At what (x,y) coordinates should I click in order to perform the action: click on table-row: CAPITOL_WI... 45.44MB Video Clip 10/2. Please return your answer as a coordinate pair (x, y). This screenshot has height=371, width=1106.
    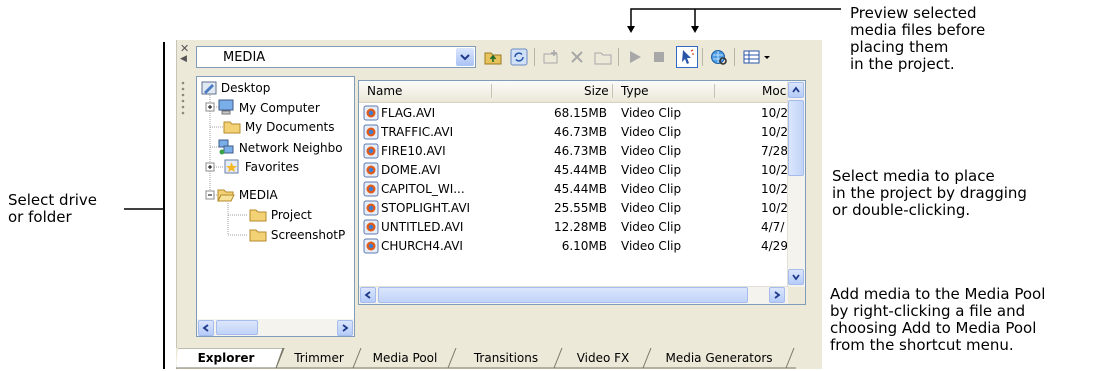
    Looking at the image, I should click on (574, 189).